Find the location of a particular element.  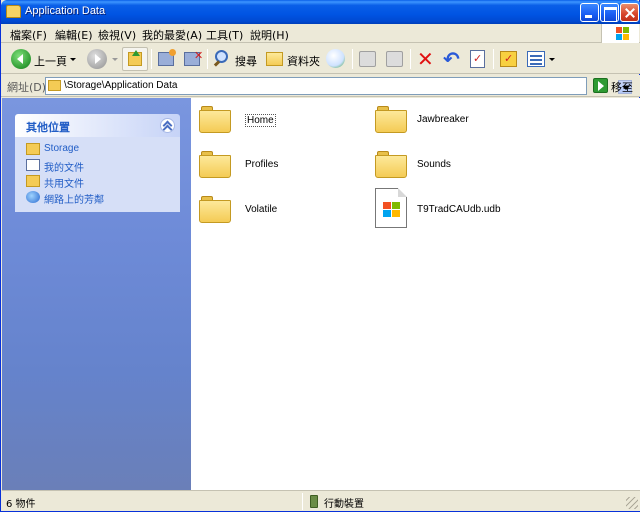

place-link-label: Storage is located at coordinates (62, 148).